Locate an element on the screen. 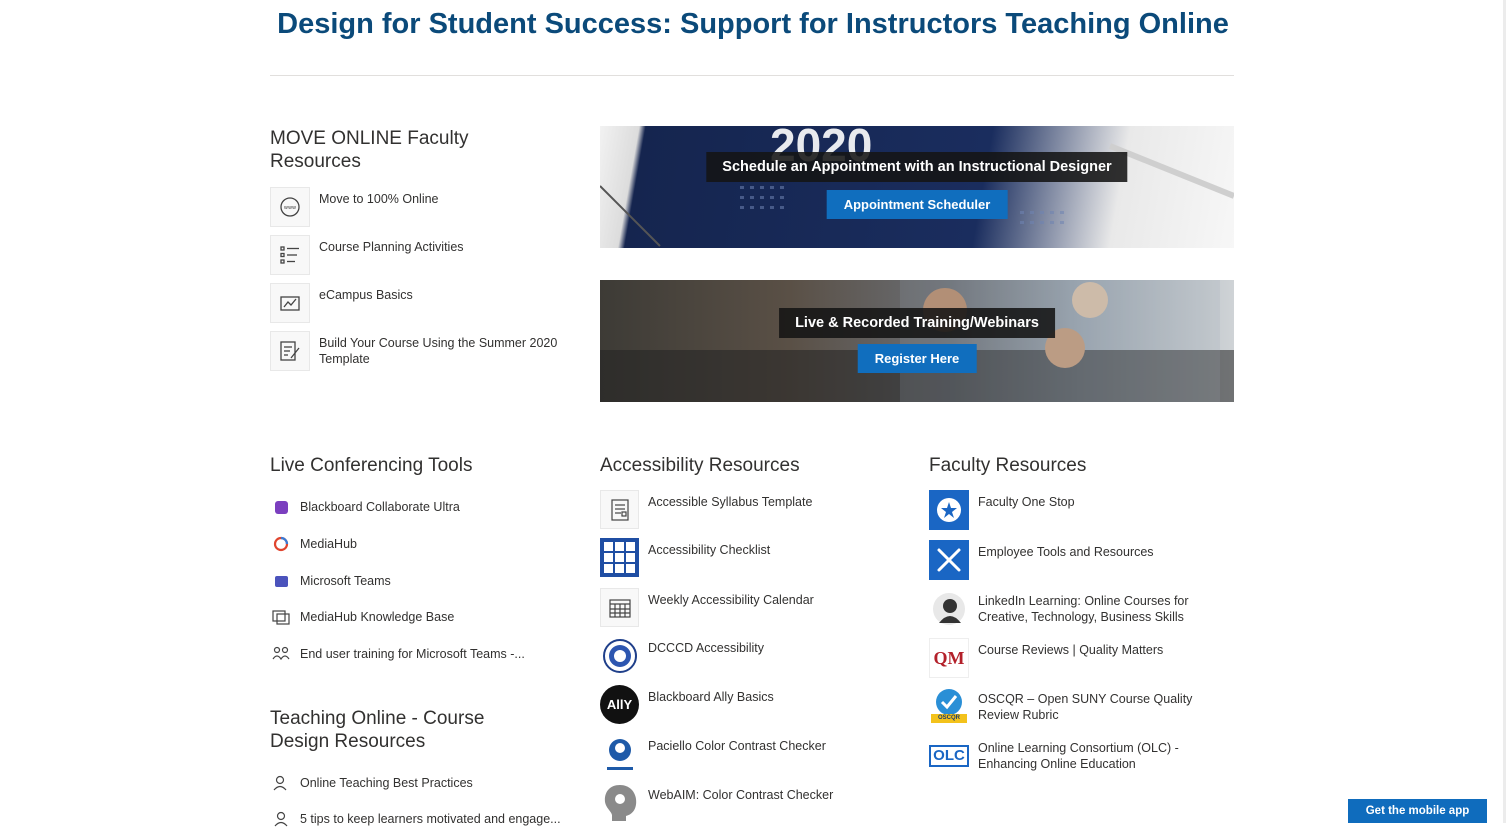  olc-logo-text: OLC is located at coordinates (949, 756).